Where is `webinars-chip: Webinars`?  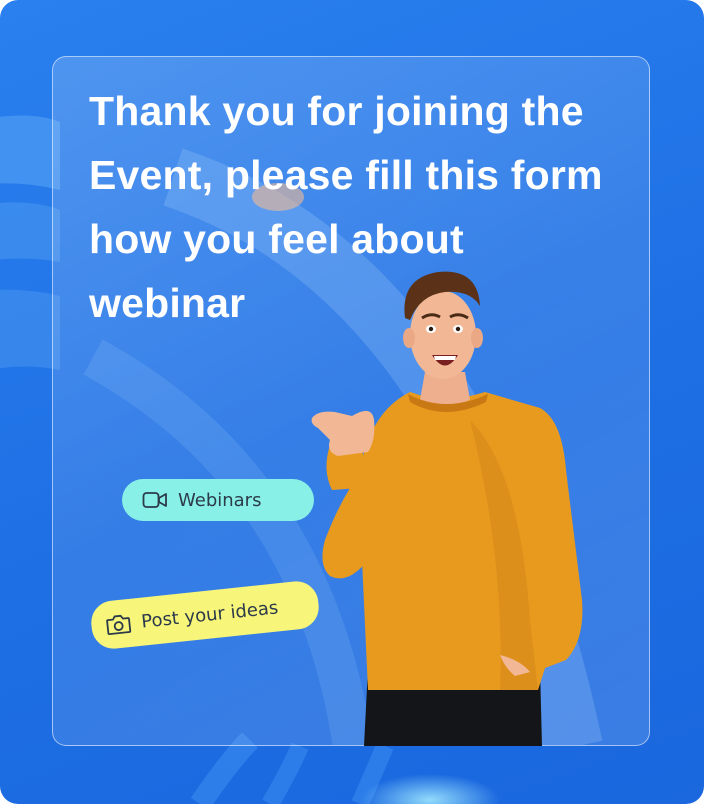 webinars-chip: Webinars is located at coordinates (218, 500).